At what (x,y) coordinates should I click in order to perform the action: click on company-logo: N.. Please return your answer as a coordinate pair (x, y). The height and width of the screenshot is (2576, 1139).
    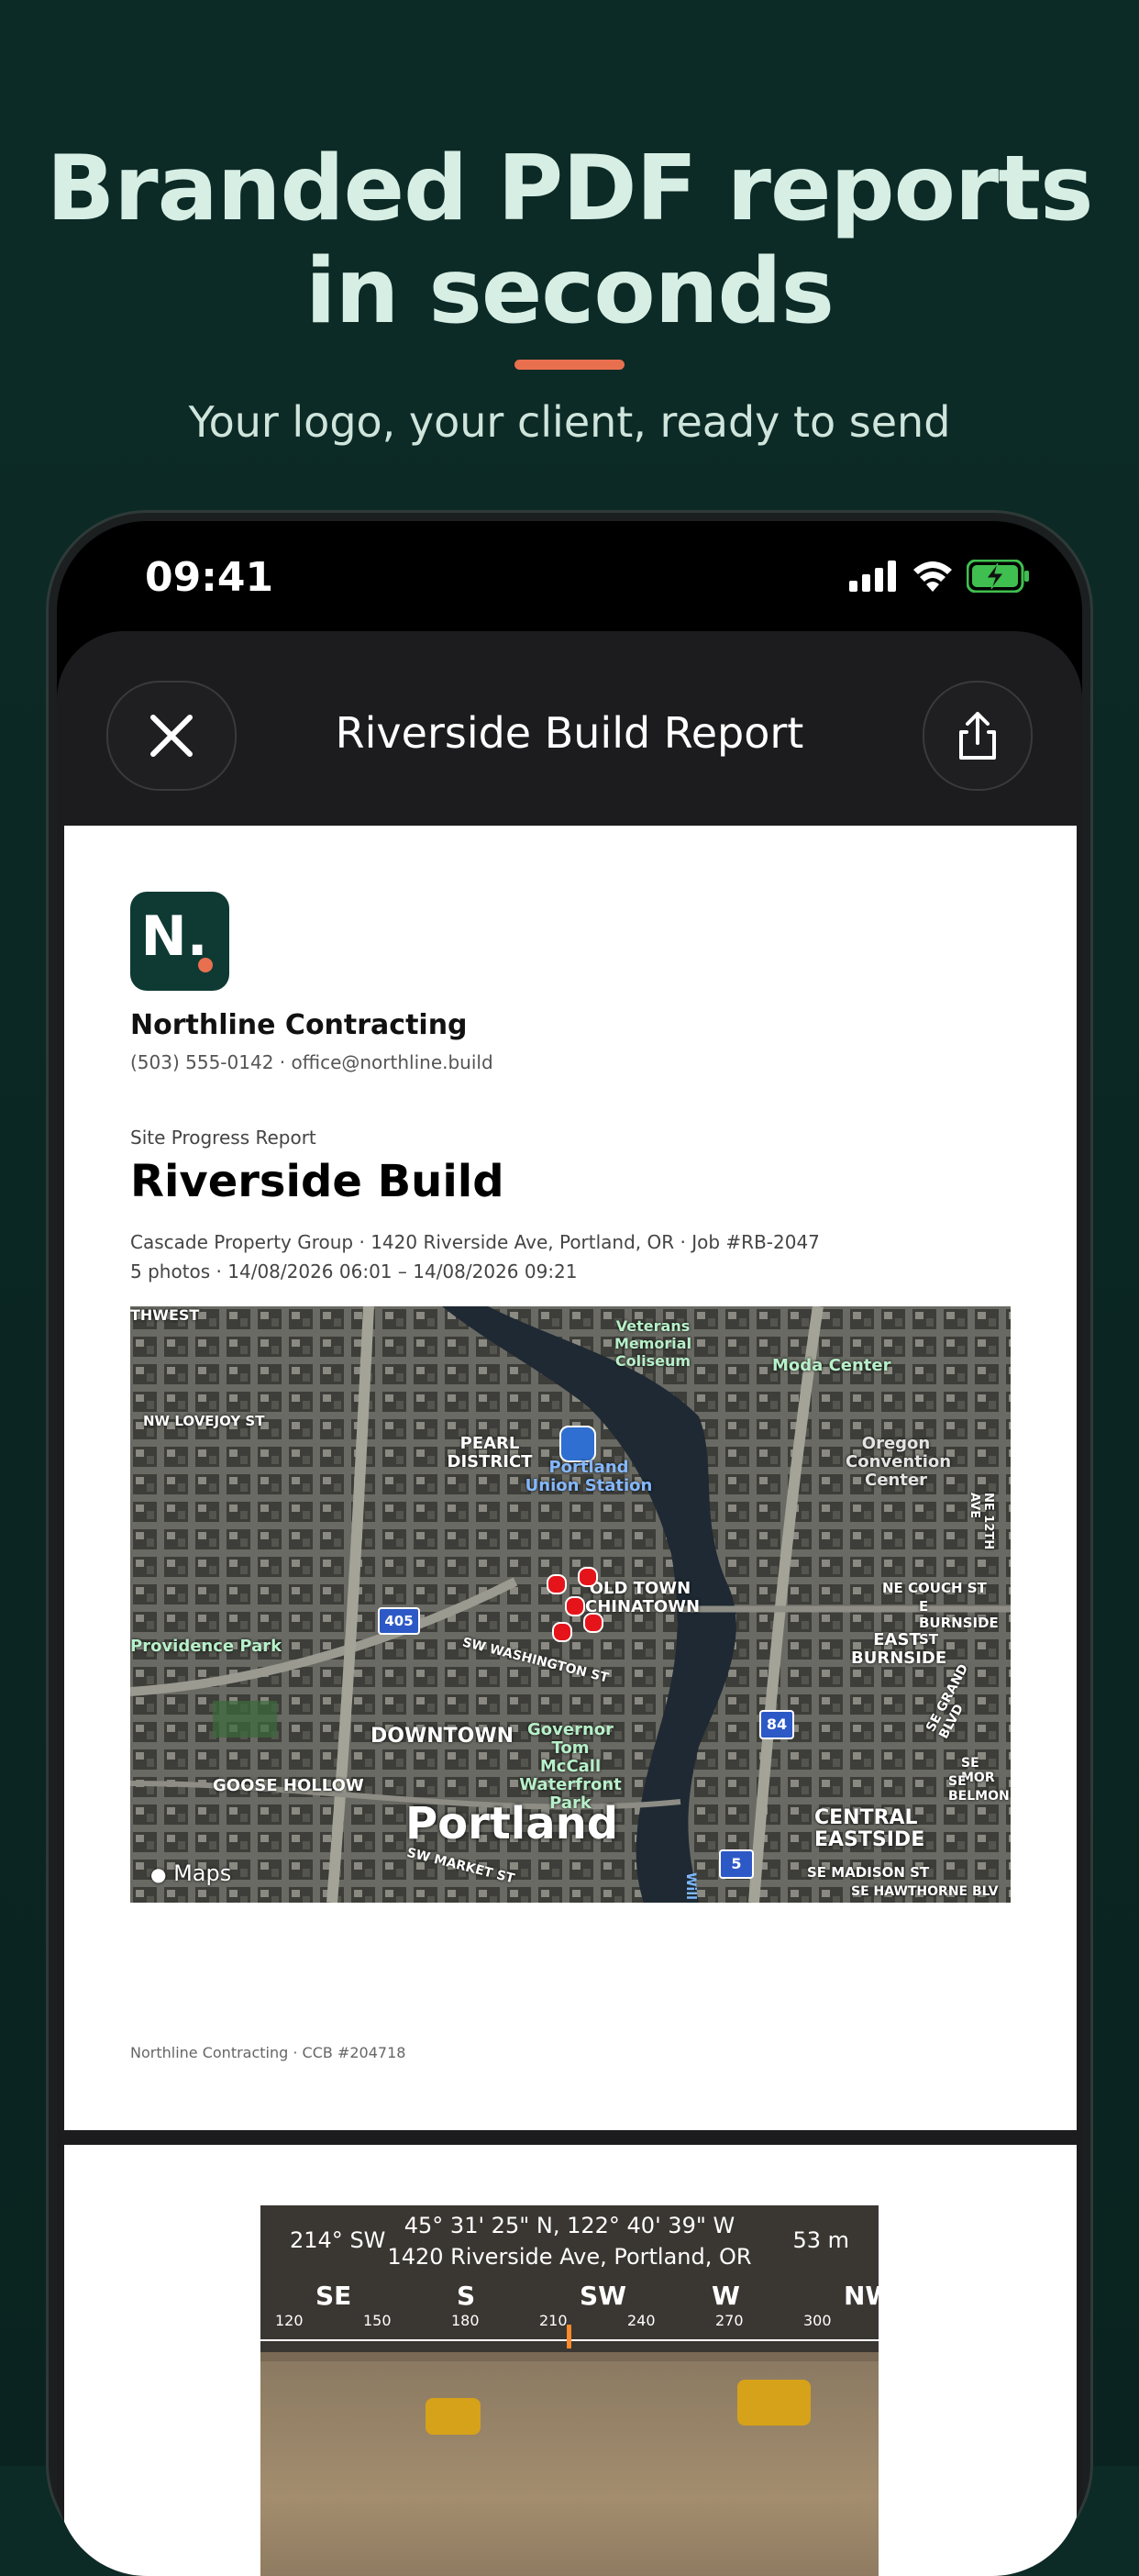
    Looking at the image, I should click on (179, 941).